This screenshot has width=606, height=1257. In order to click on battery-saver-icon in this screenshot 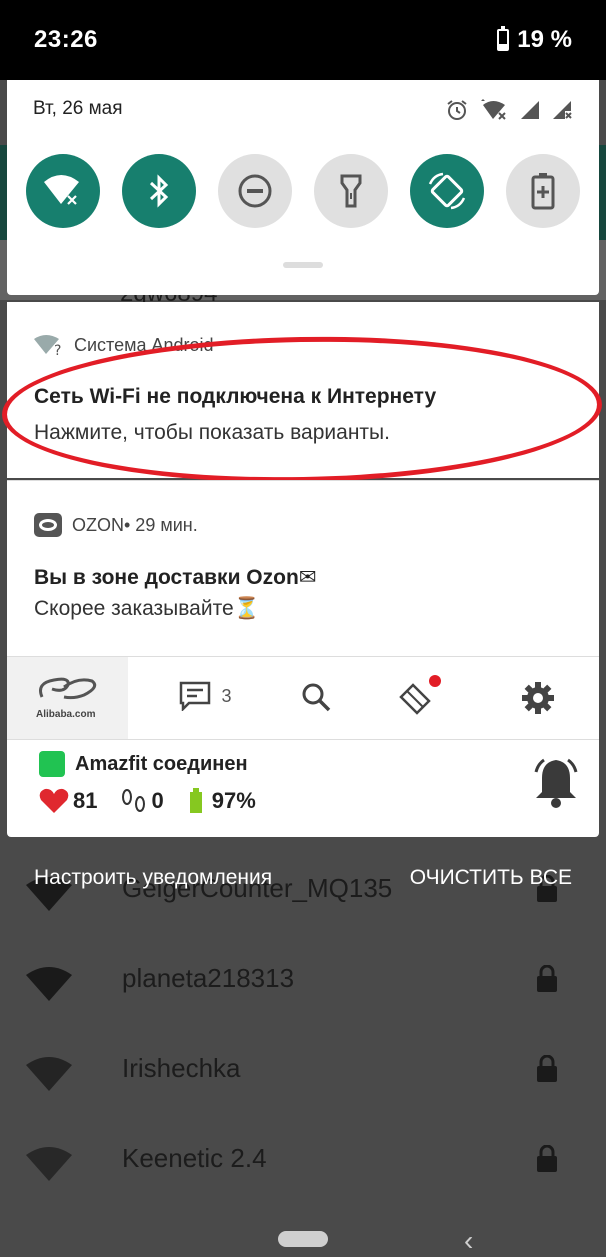, I will do `click(543, 191)`.